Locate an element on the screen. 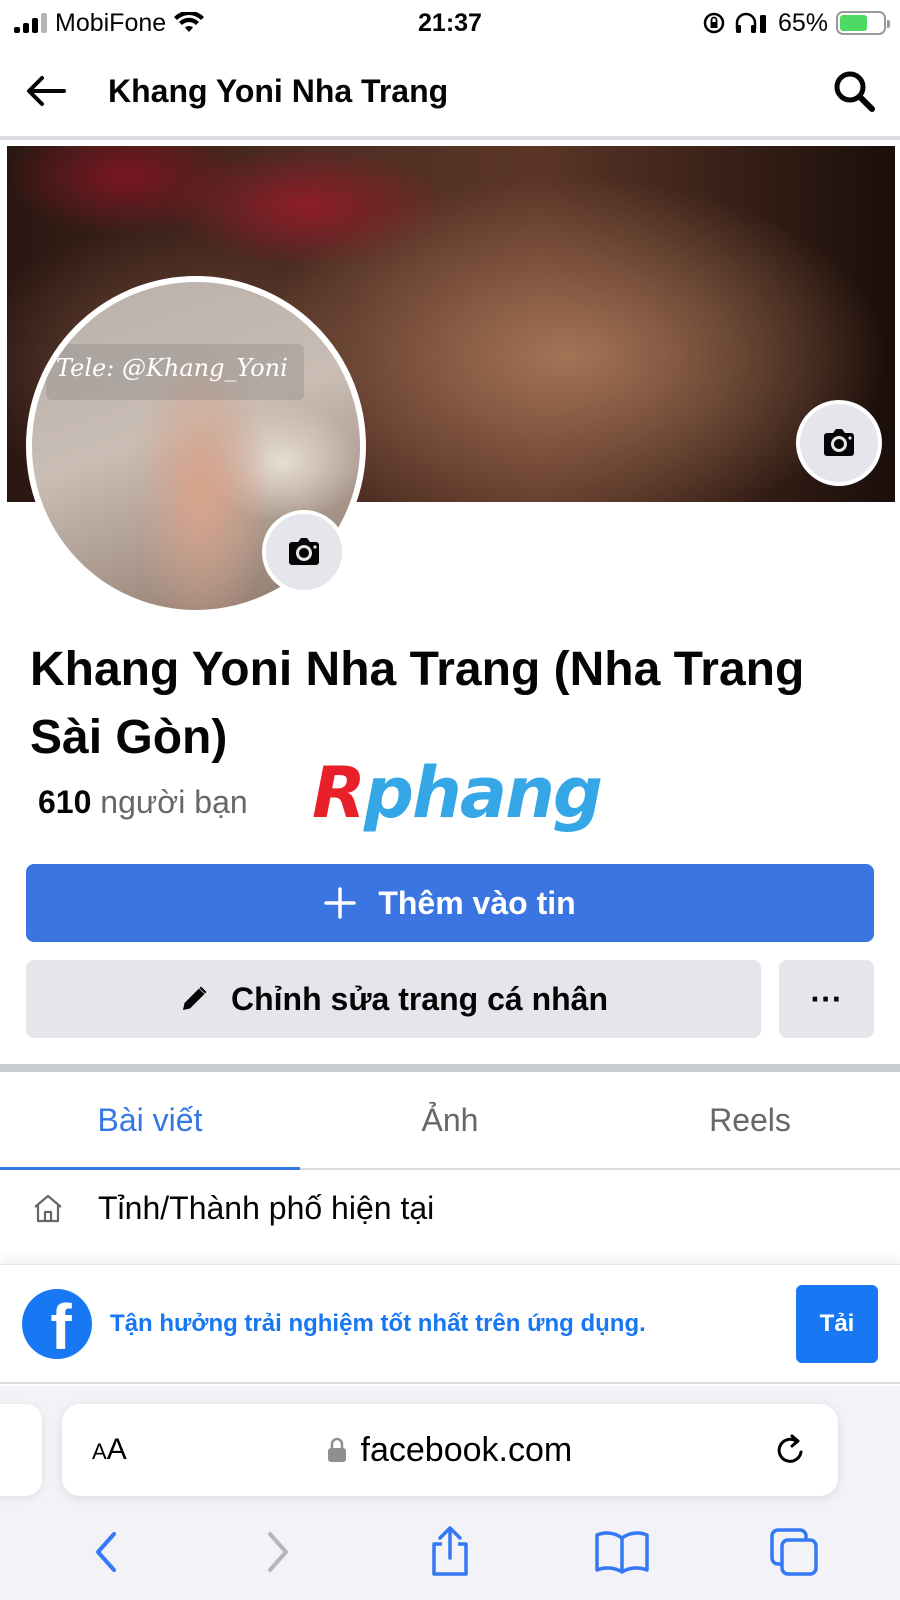  search-icon is located at coordinates (854, 91).